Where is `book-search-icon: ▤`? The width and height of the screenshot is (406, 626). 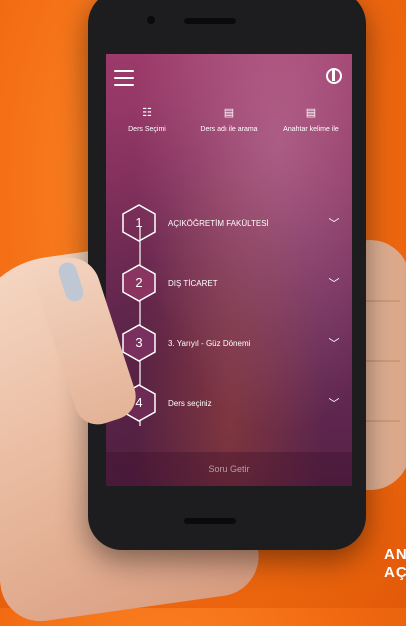 book-search-icon: ▤ is located at coordinates (229, 113).